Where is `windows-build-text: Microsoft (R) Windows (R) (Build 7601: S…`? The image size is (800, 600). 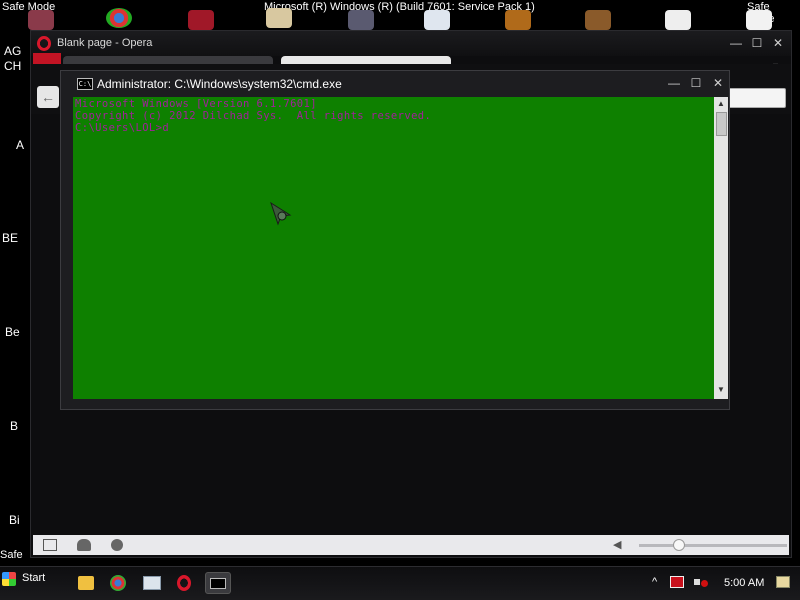 windows-build-text: Microsoft (R) Windows (R) (Build 7601: S… is located at coordinates (399, 7).